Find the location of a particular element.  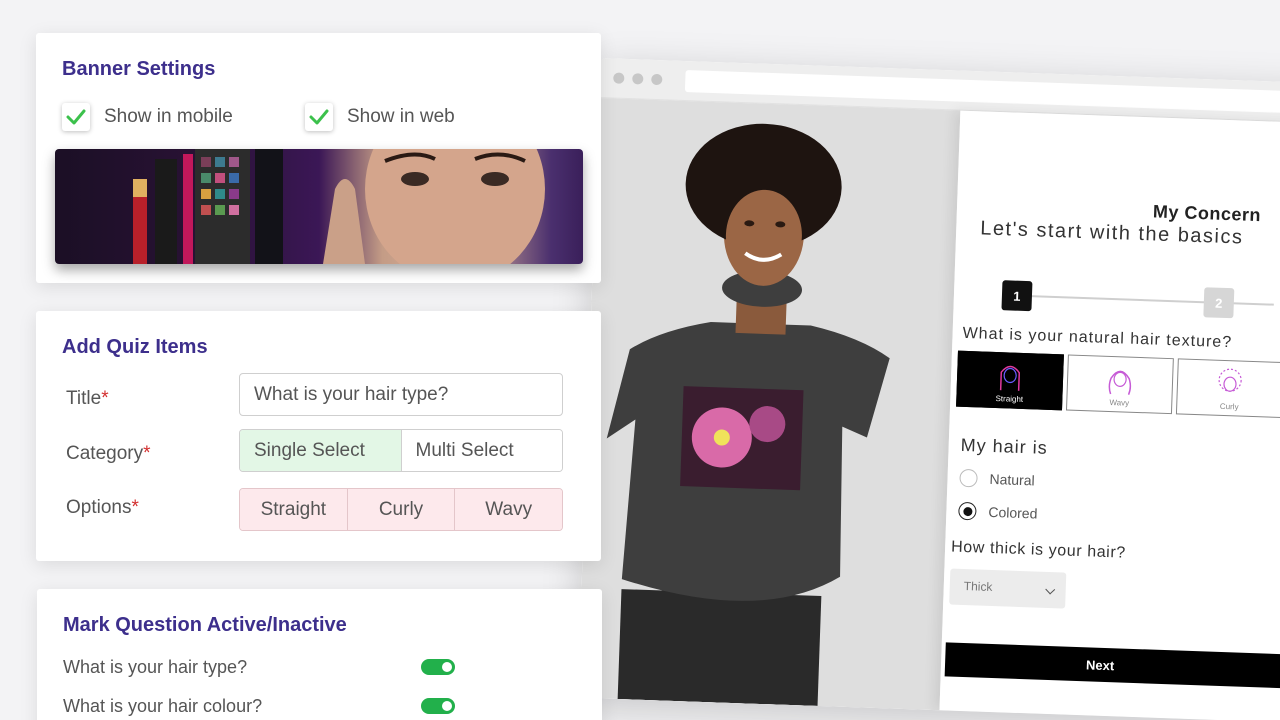

options-label-text: Options is located at coordinates (99, 507).